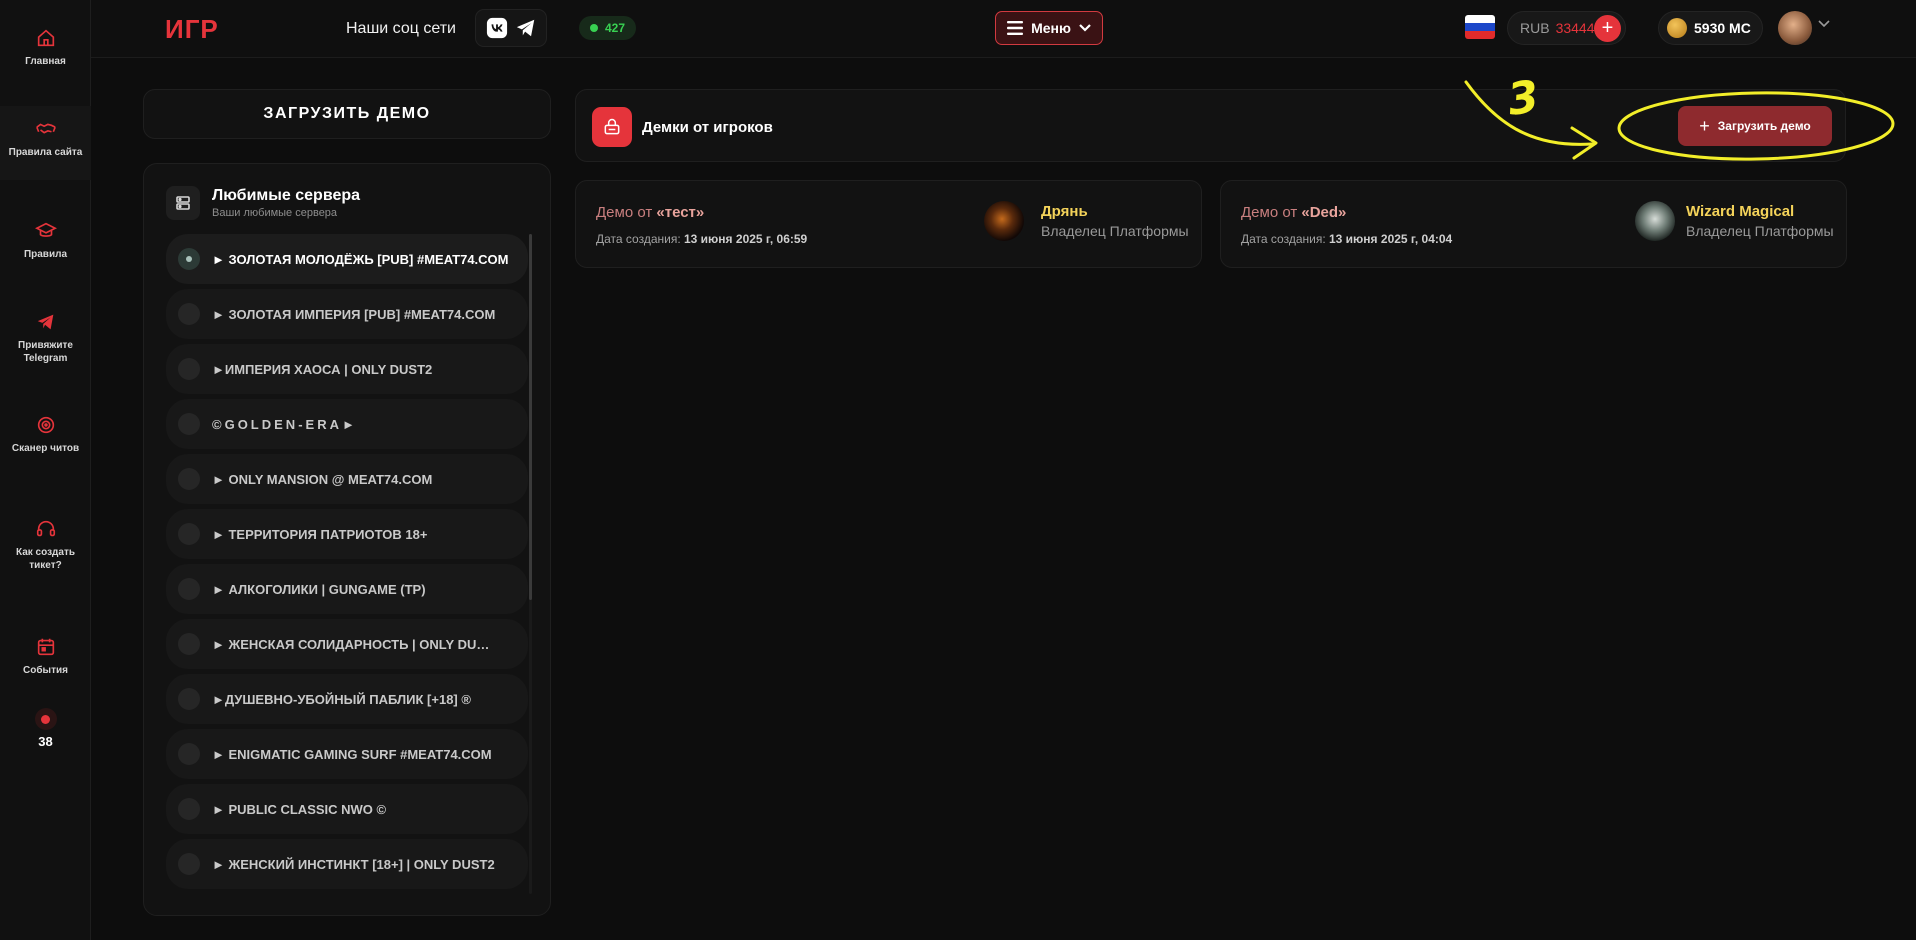 This screenshot has height=940, width=1916. Describe the element at coordinates (347, 699) in the screenshot. I see `server-item: ►ДУШЕВНО-УБОЙНЫЙ ПАБЛИК [+18] ®` at that location.